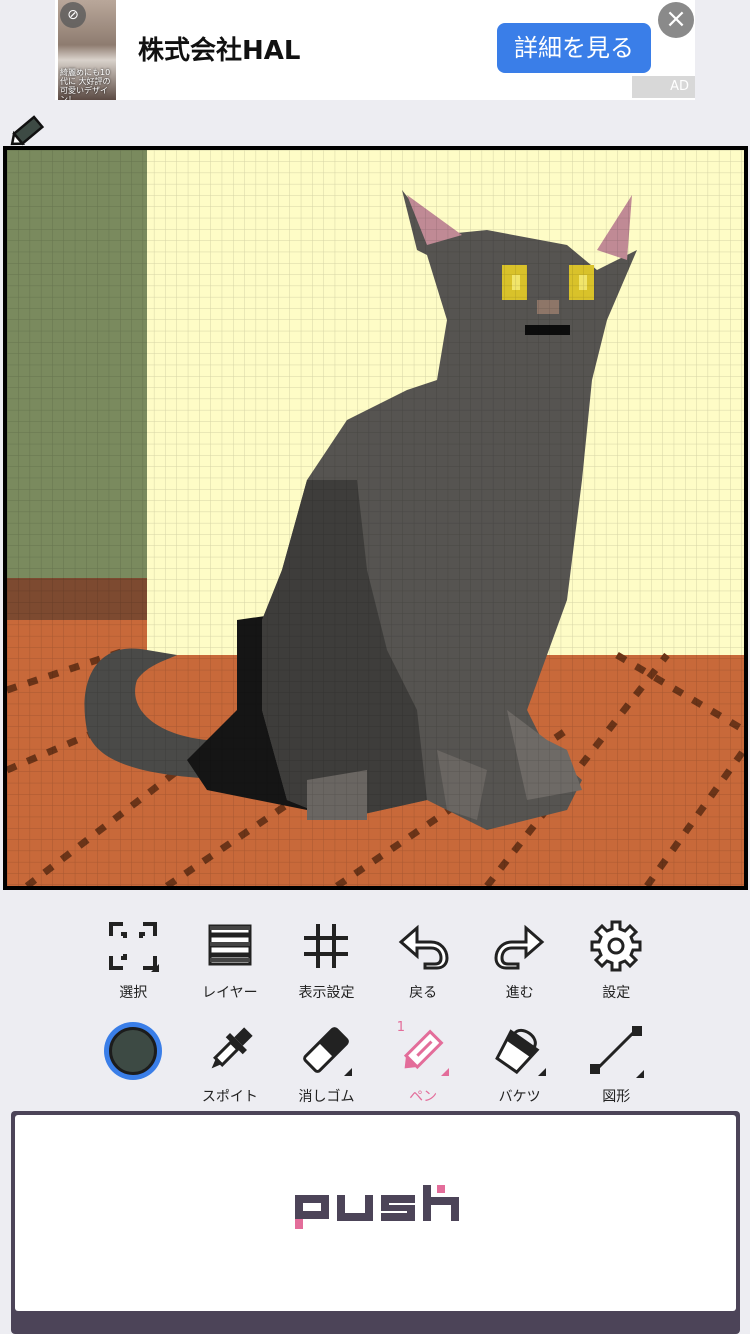  I want to click on ad-thumbnail-caption: 綺麗めにも10代に 大好評の可愛いデザイン！, so click(85, 84).